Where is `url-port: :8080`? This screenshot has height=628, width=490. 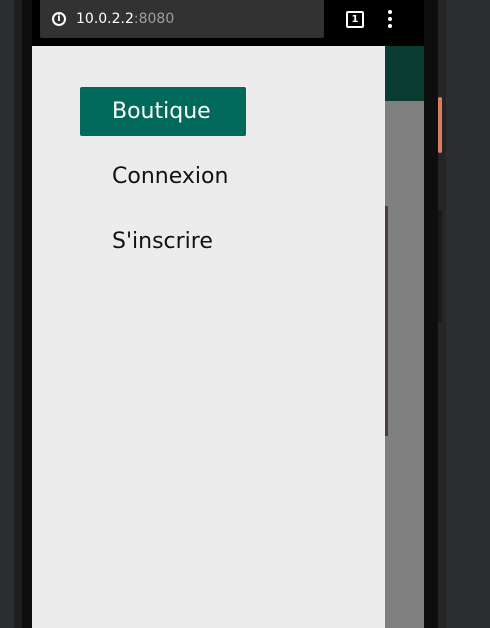 url-port: :8080 is located at coordinates (154, 19).